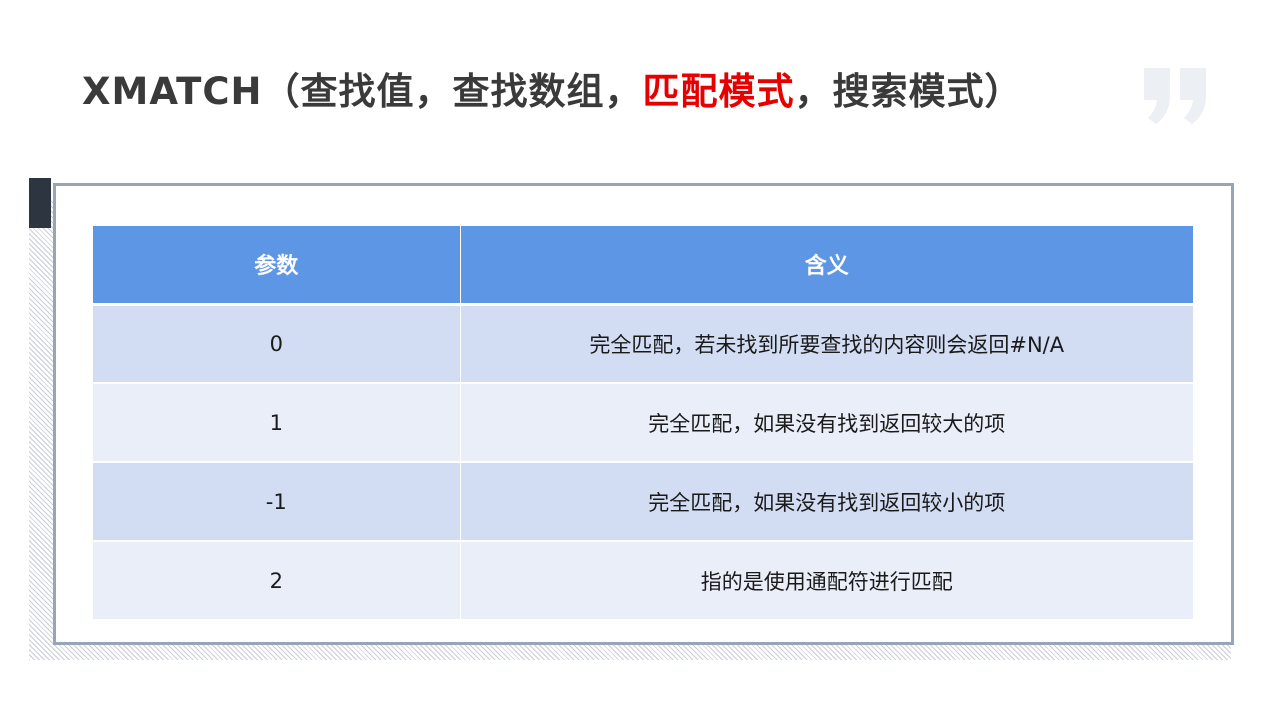 The height and width of the screenshot is (720, 1280). Describe the element at coordinates (826, 266) in the screenshot. I see `header-meaning: 含义` at that location.